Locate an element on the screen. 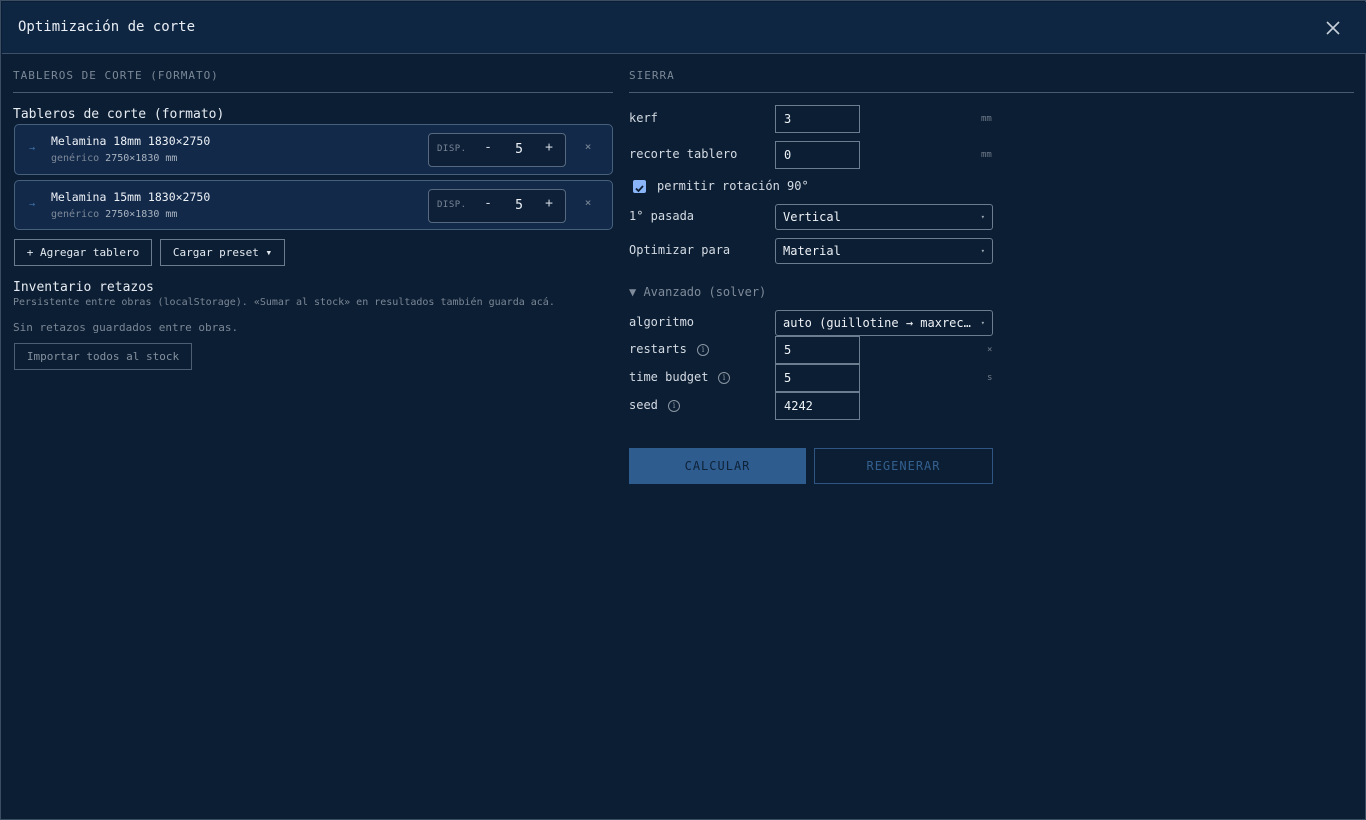  time-budget-unit: s is located at coordinates (990, 378).